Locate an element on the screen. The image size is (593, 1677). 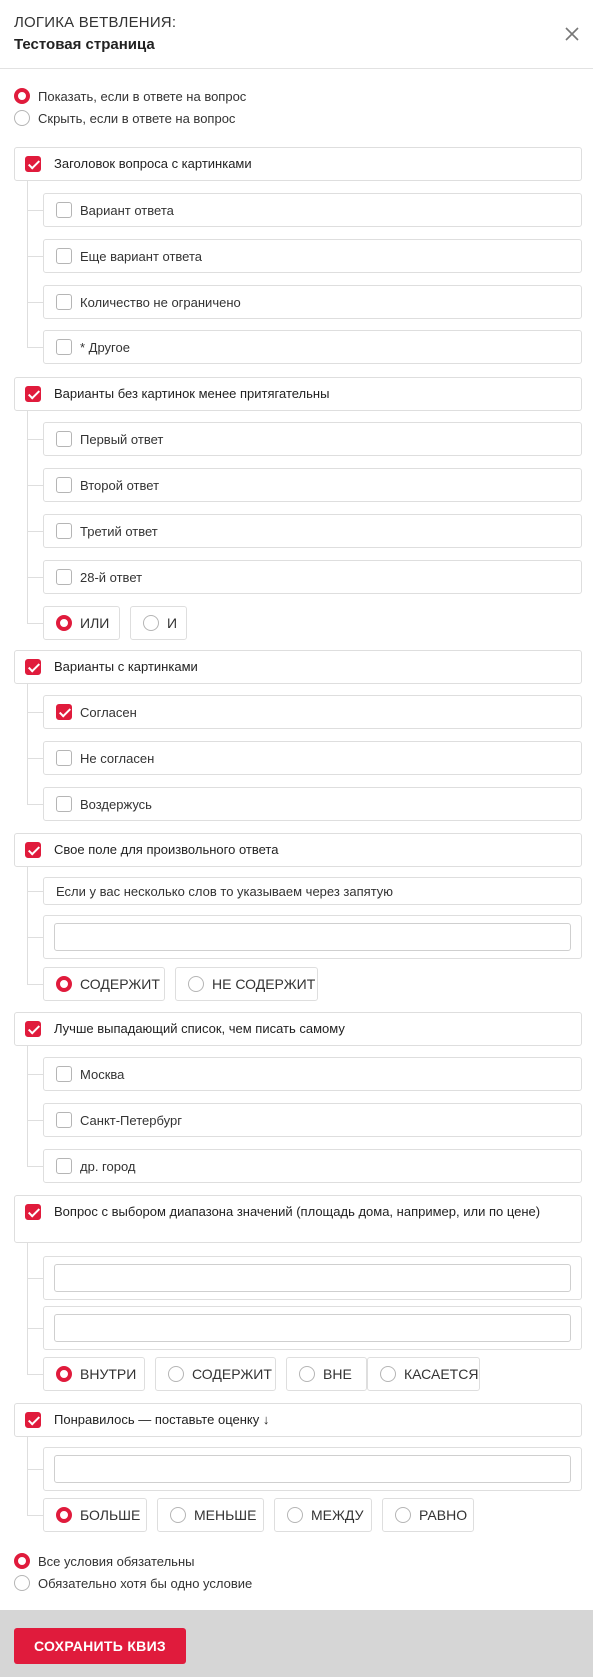
answer-option: др. город is located at coordinates (312, 1166).